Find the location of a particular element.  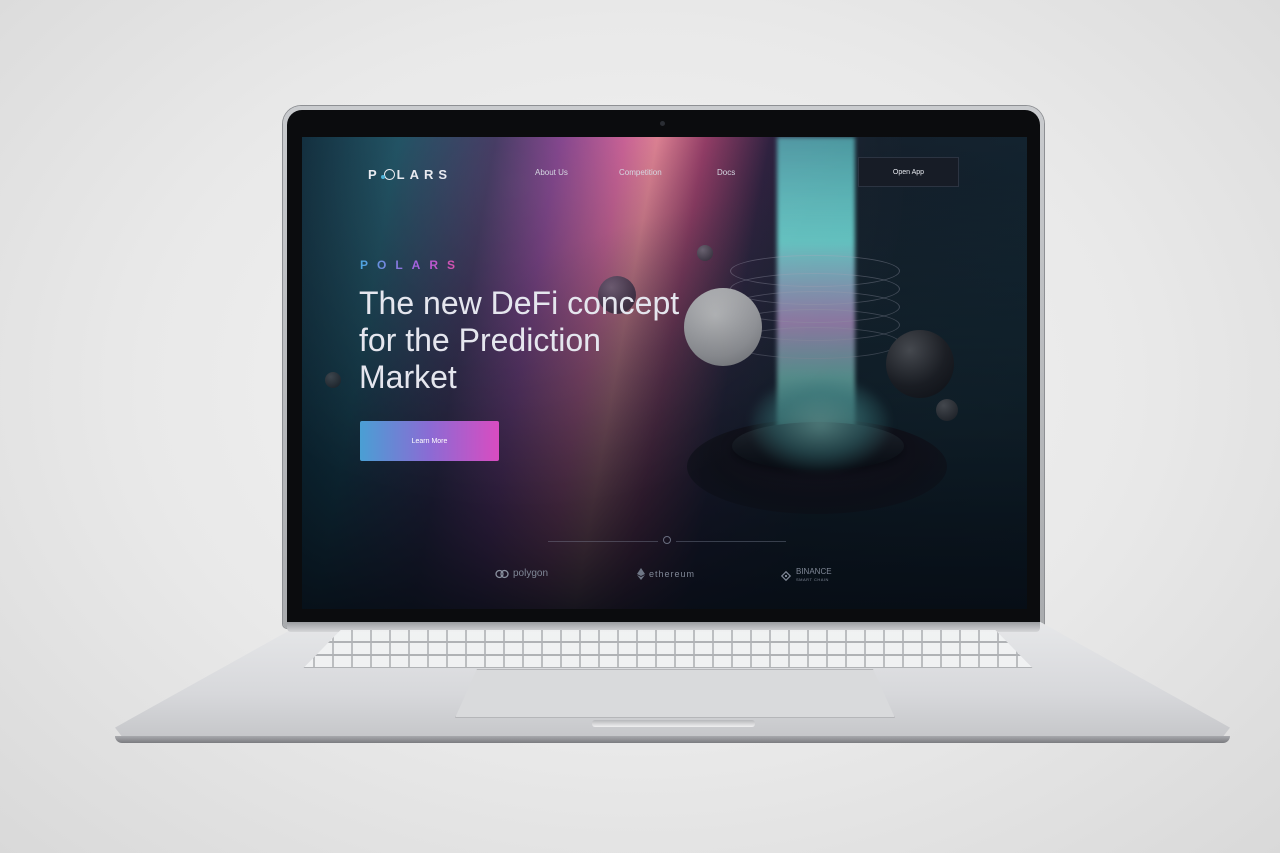

scroll-indicator-icon is located at coordinates (667, 540).